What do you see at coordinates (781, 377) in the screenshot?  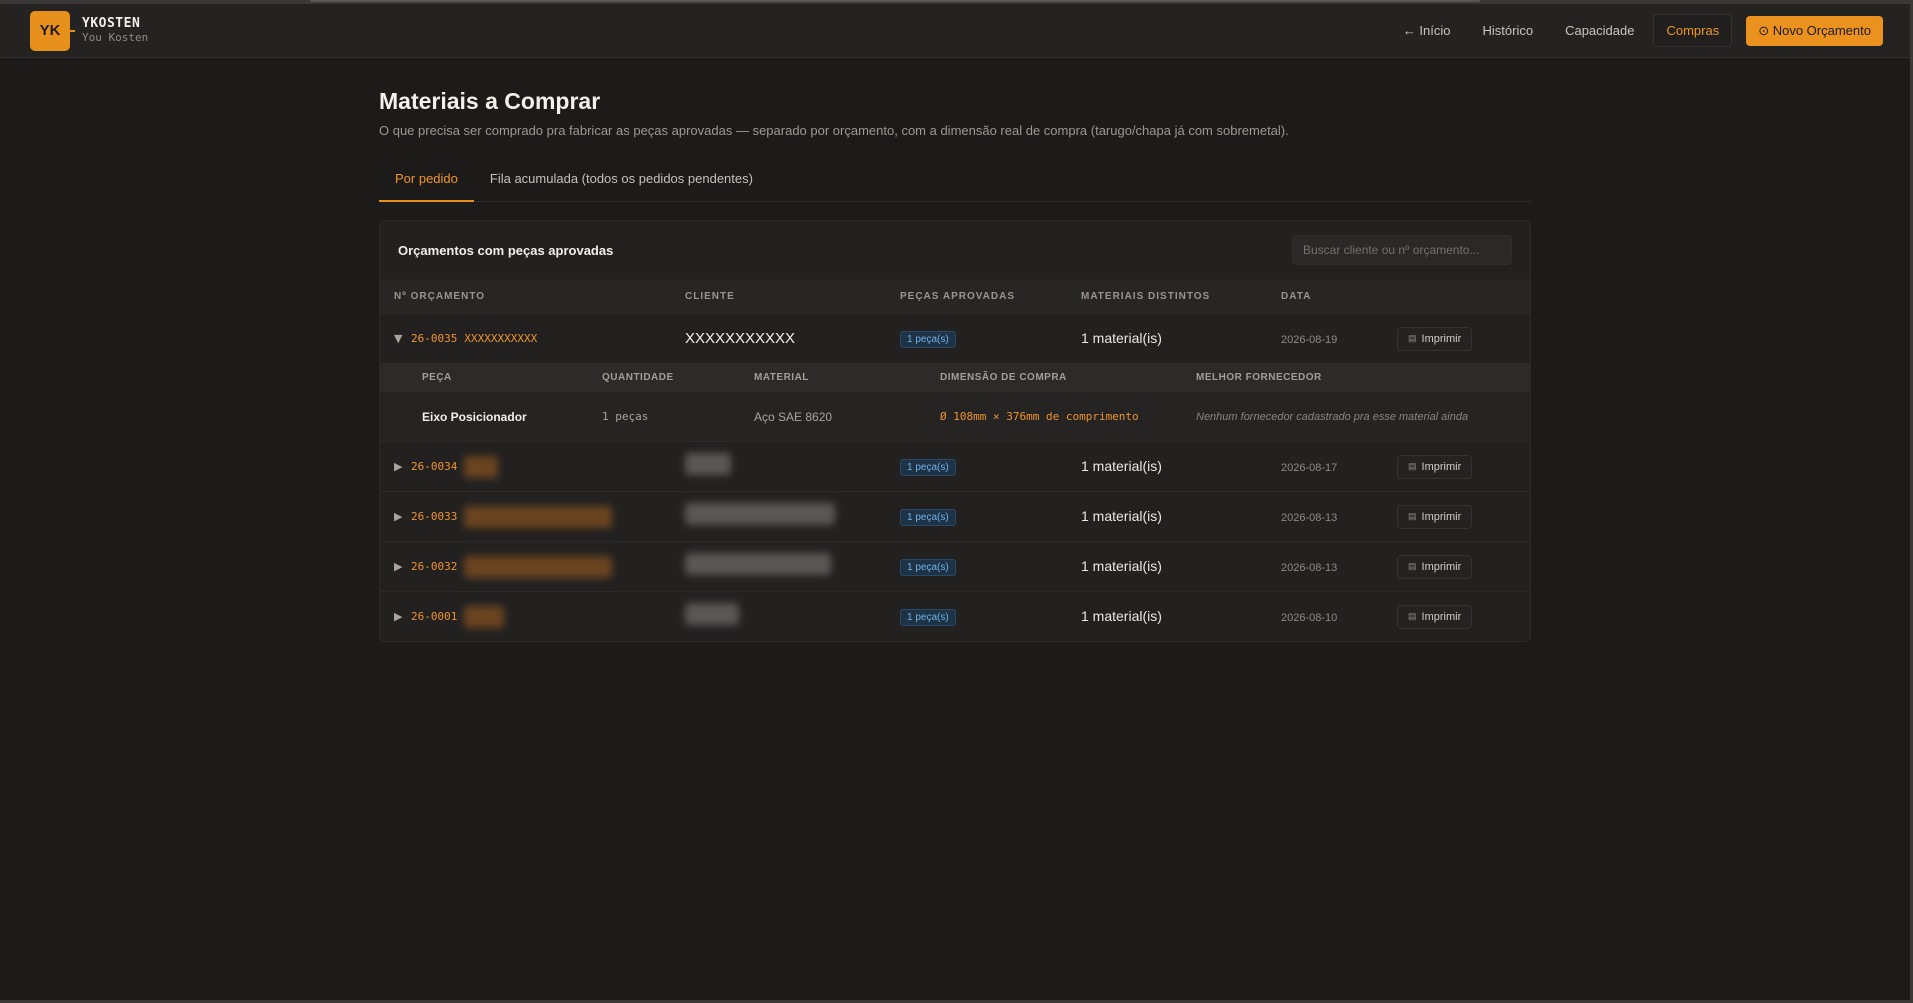 I see `detail-col-material: MATERIAL` at bounding box center [781, 377].